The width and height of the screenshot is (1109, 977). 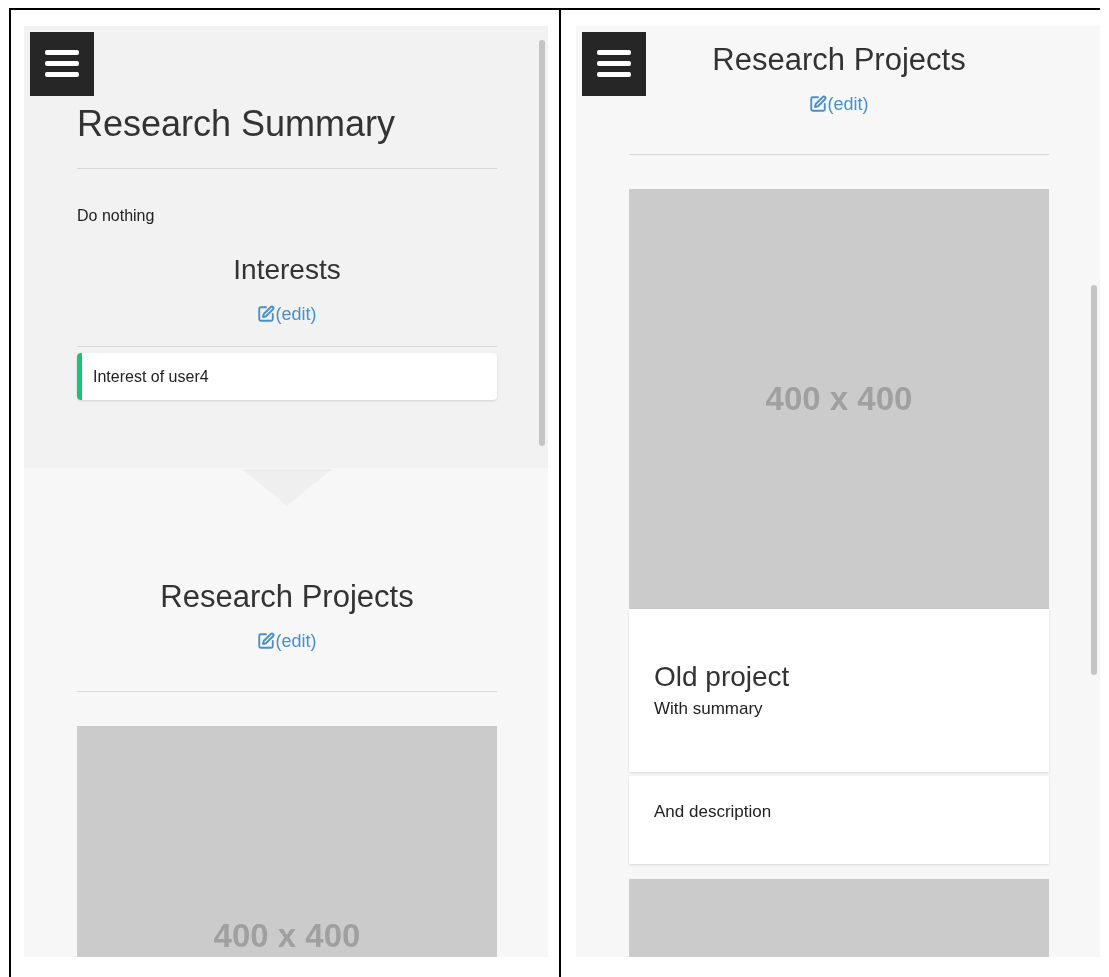 I want to click on section-title: Interests, so click(x=287, y=270).